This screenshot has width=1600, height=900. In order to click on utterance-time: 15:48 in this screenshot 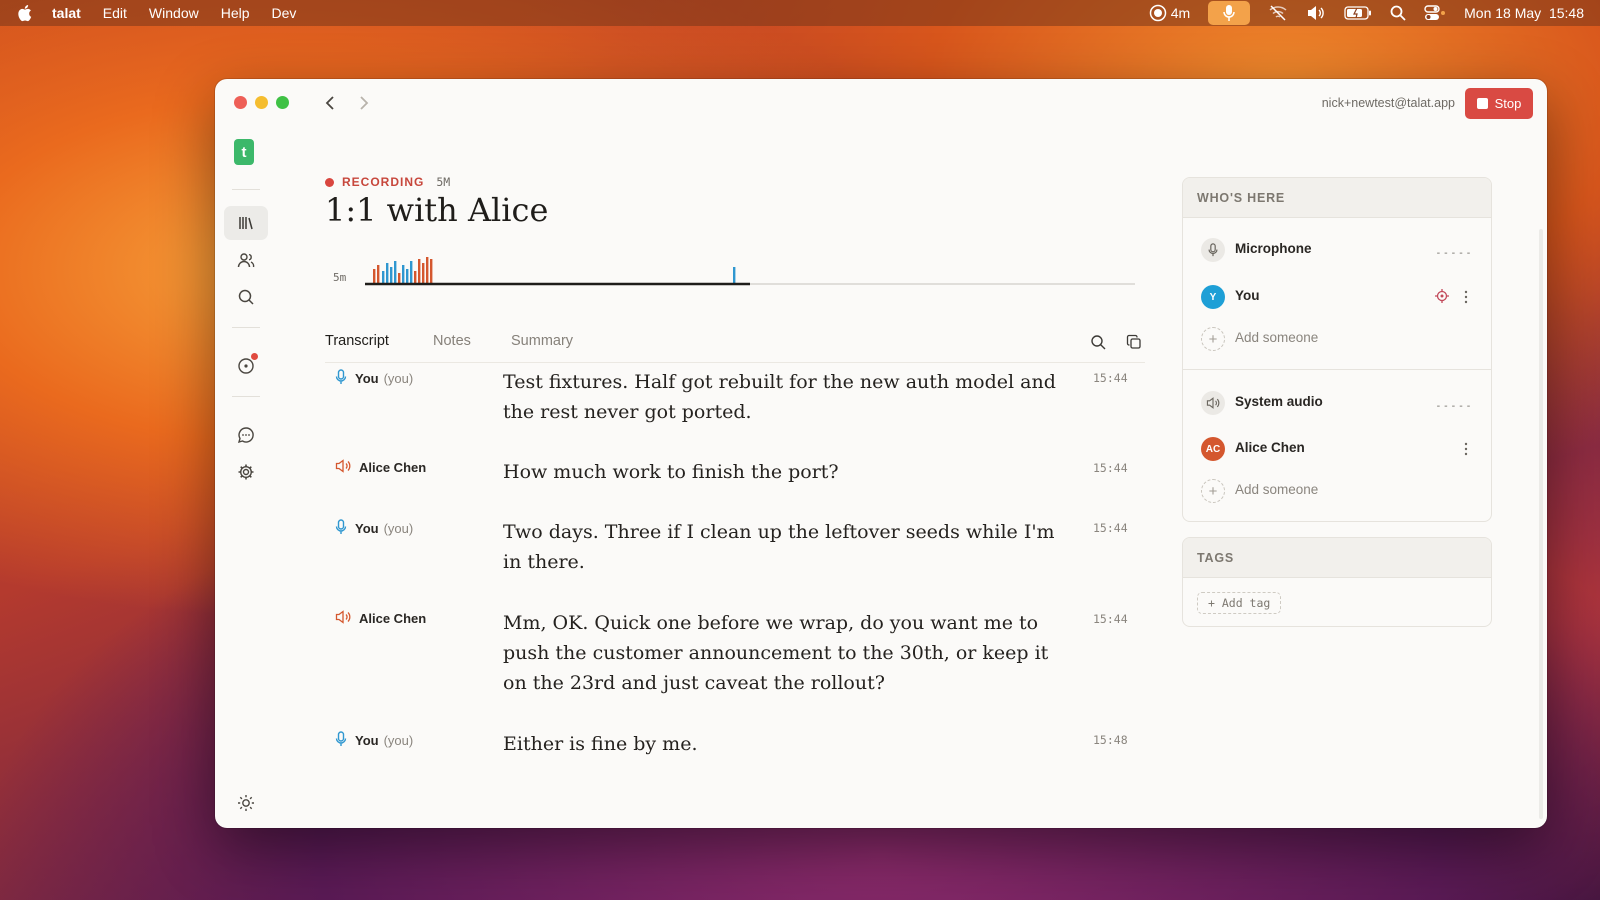, I will do `click(1110, 740)`.